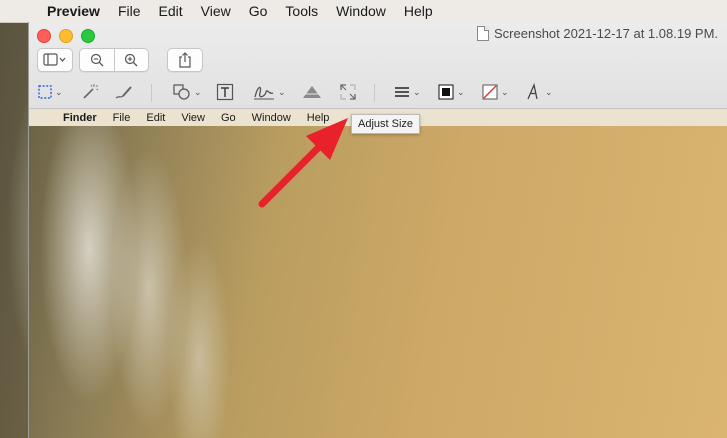 The width and height of the screenshot is (727, 438). I want to click on zoom-in-button, so click(132, 60).